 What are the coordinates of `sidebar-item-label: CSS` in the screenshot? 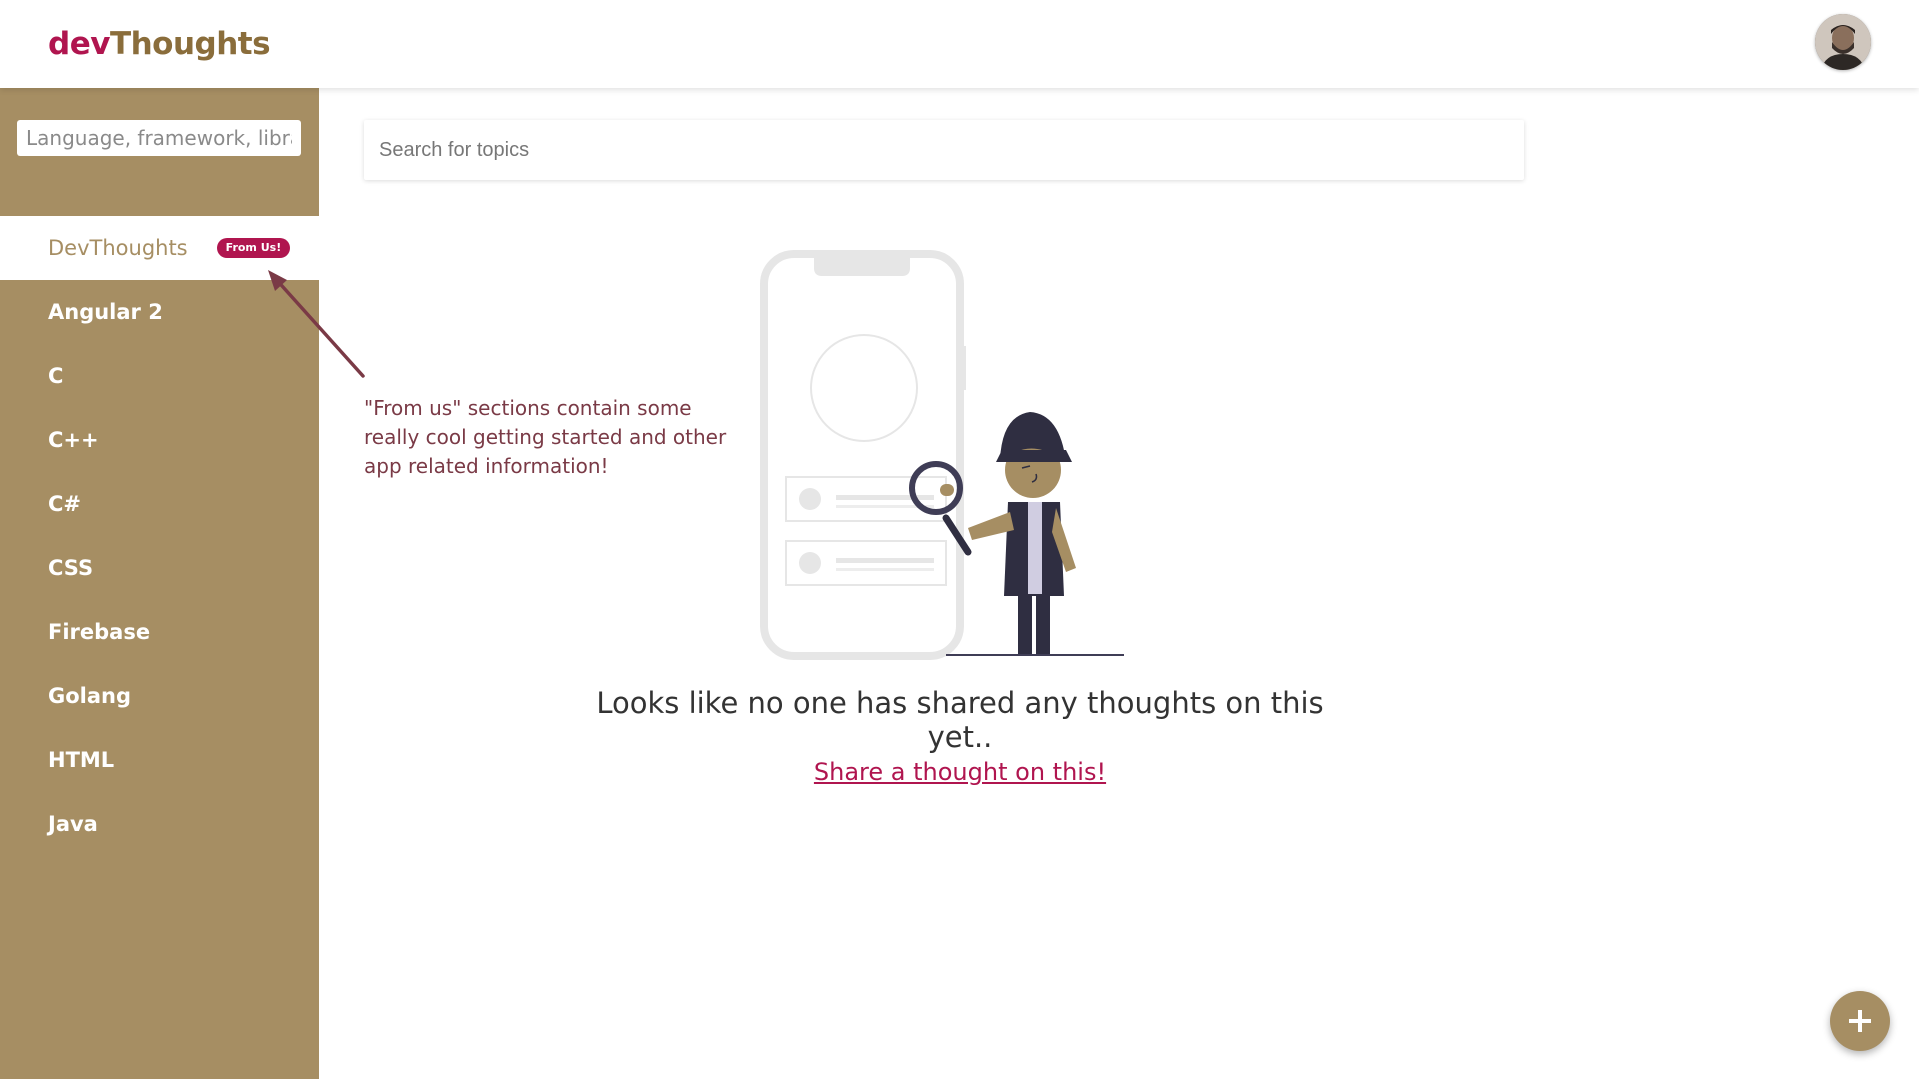 It's located at (71, 568).